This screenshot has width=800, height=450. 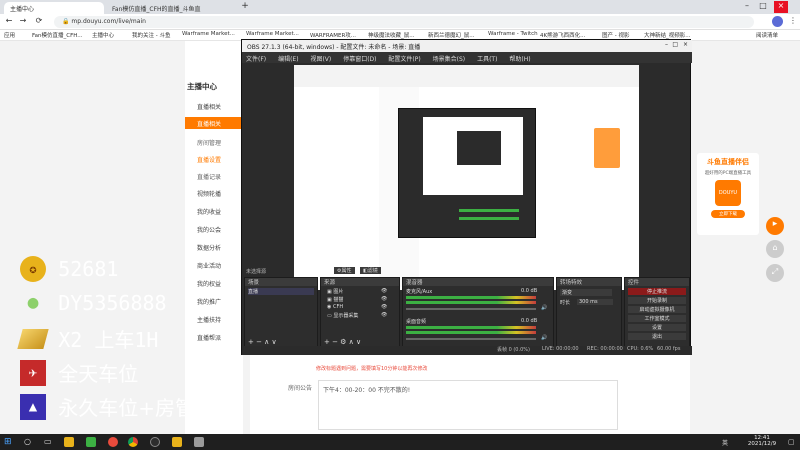 I want to click on bookmark-item: 图产 - 视影, so click(x=615, y=35).